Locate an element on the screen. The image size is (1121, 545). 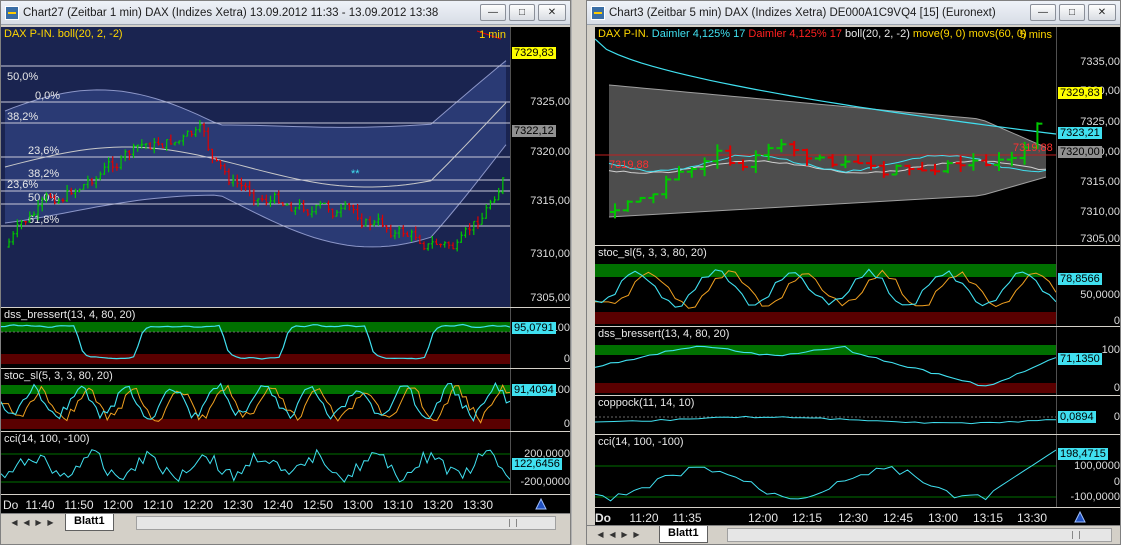
l-dss-y-axis: 100 0 95,0791 is located at coordinates (540, 338).